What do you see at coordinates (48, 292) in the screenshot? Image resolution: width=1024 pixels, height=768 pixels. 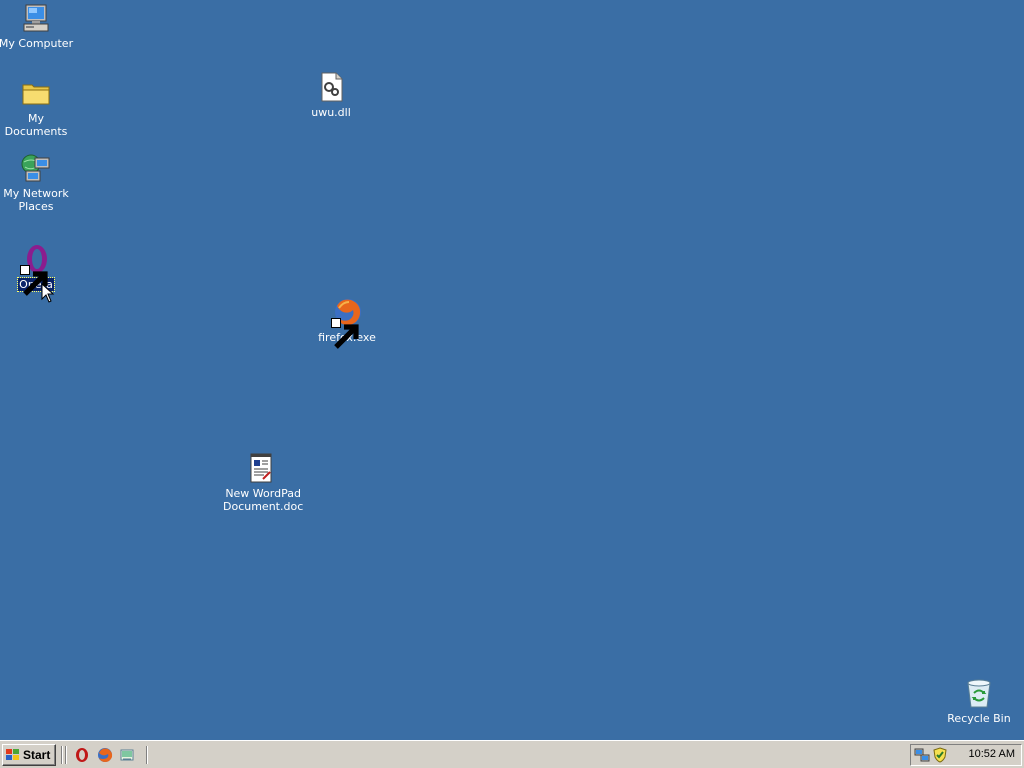 I see `mouse-cursor-icon` at bounding box center [48, 292].